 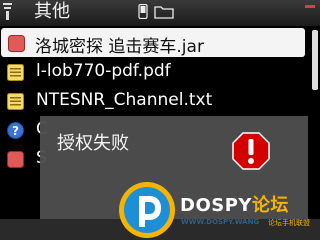 I want to click on list-item: NTESNR_Channel.txt, so click(x=160, y=100).